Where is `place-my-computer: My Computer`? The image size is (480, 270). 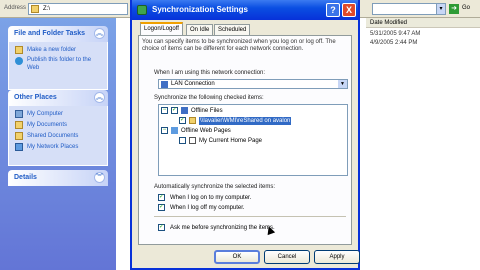
place-my-computer: My Computer is located at coordinates (58, 114).